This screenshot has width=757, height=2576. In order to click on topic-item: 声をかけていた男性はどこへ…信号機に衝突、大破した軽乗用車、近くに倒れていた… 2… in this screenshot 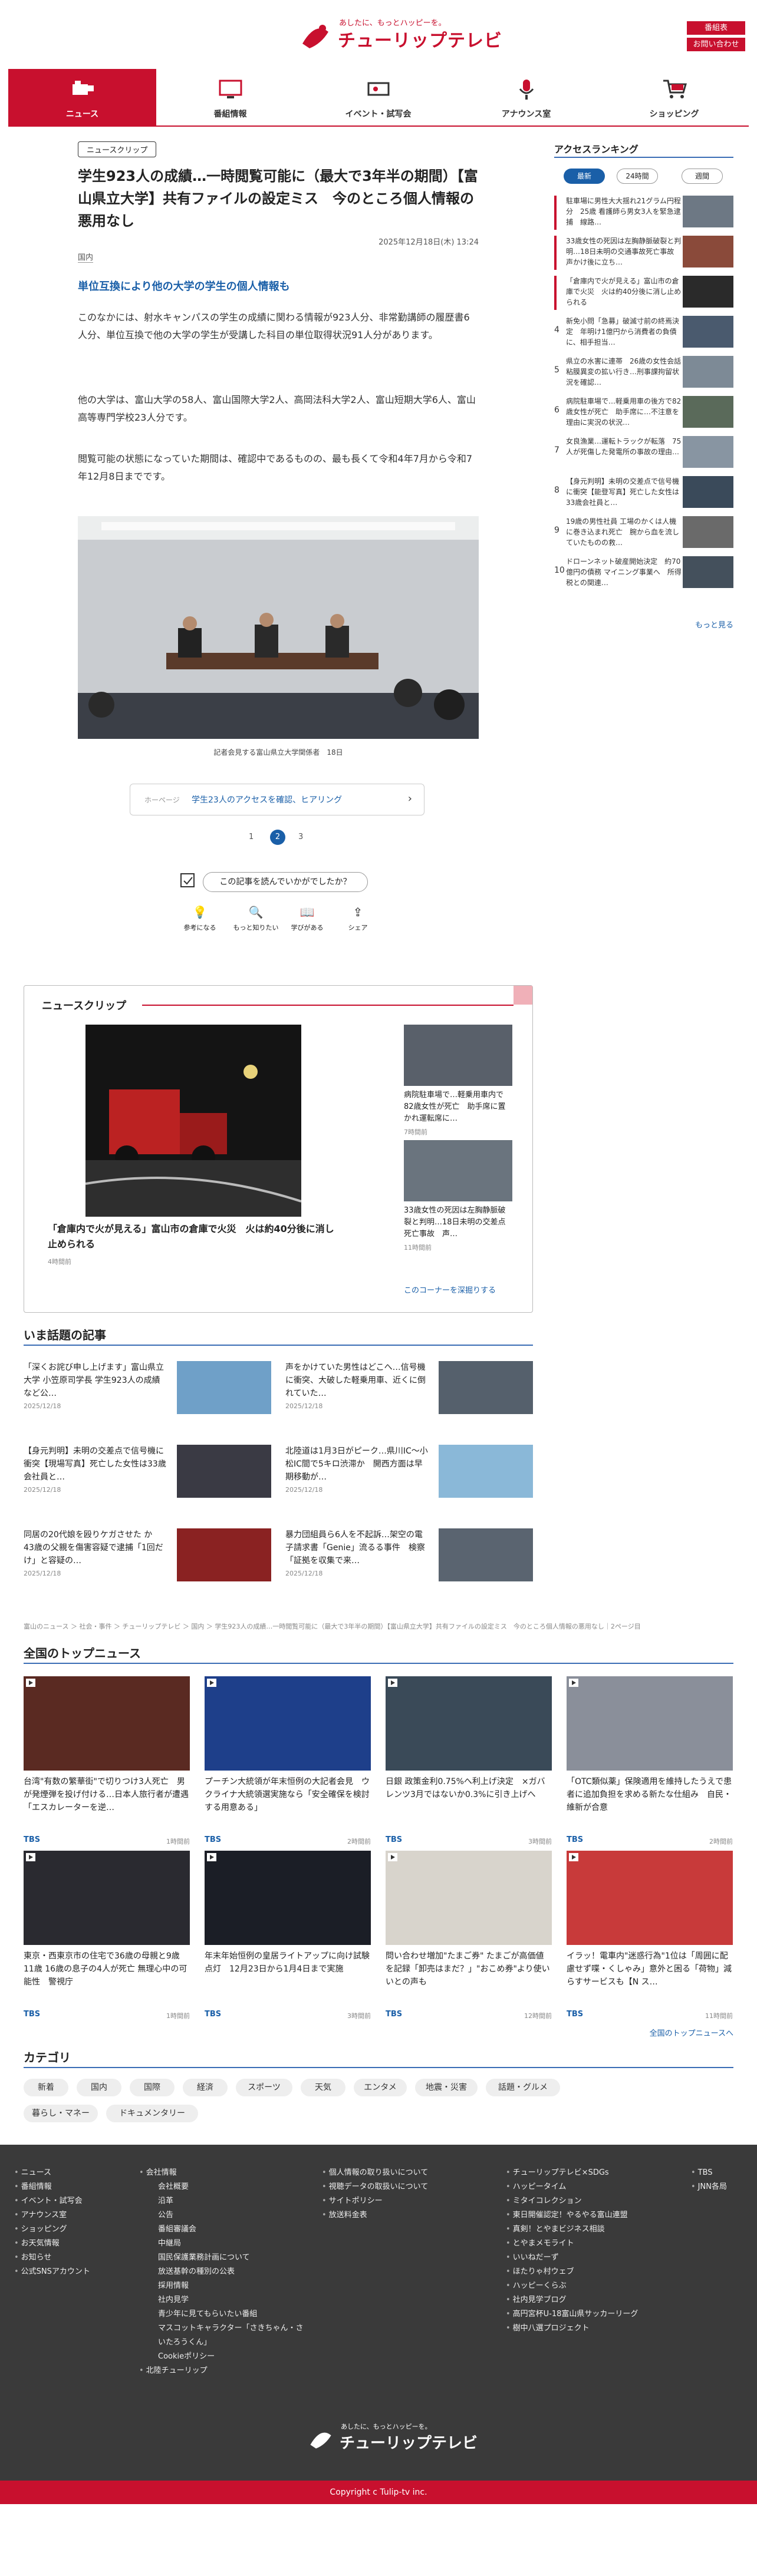, I will do `click(409, 1391)`.